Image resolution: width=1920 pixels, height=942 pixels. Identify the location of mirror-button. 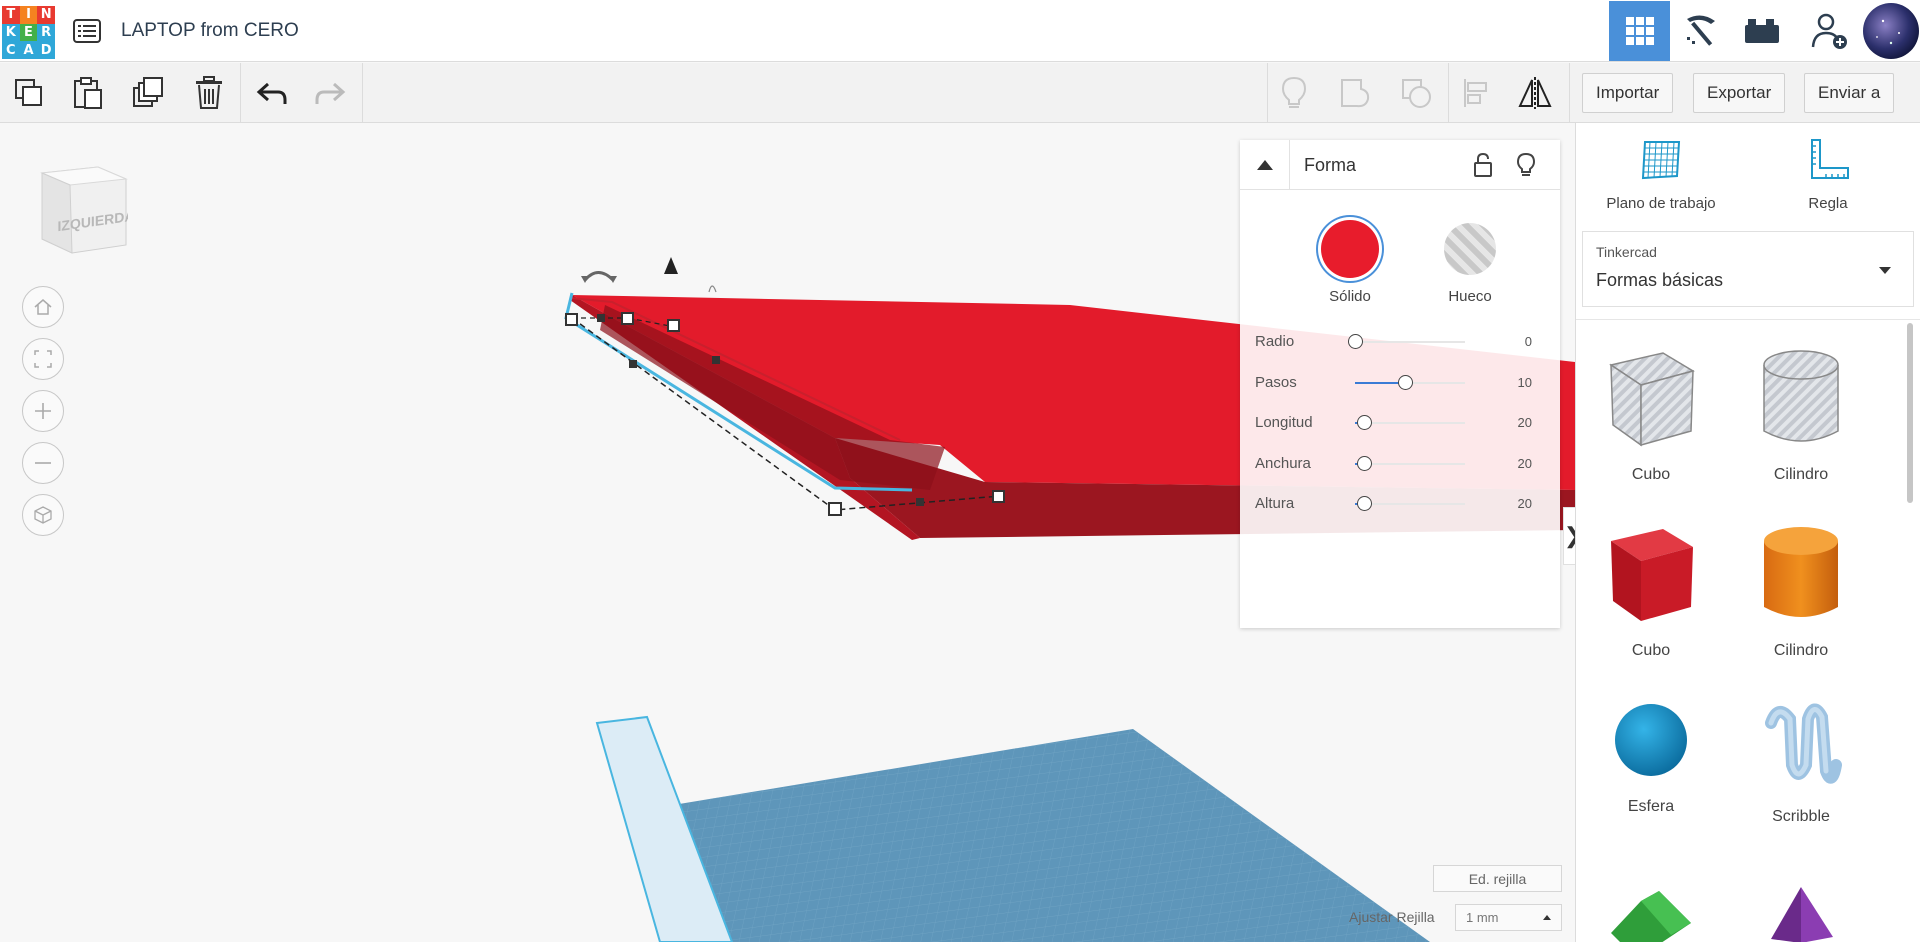
(1535, 93).